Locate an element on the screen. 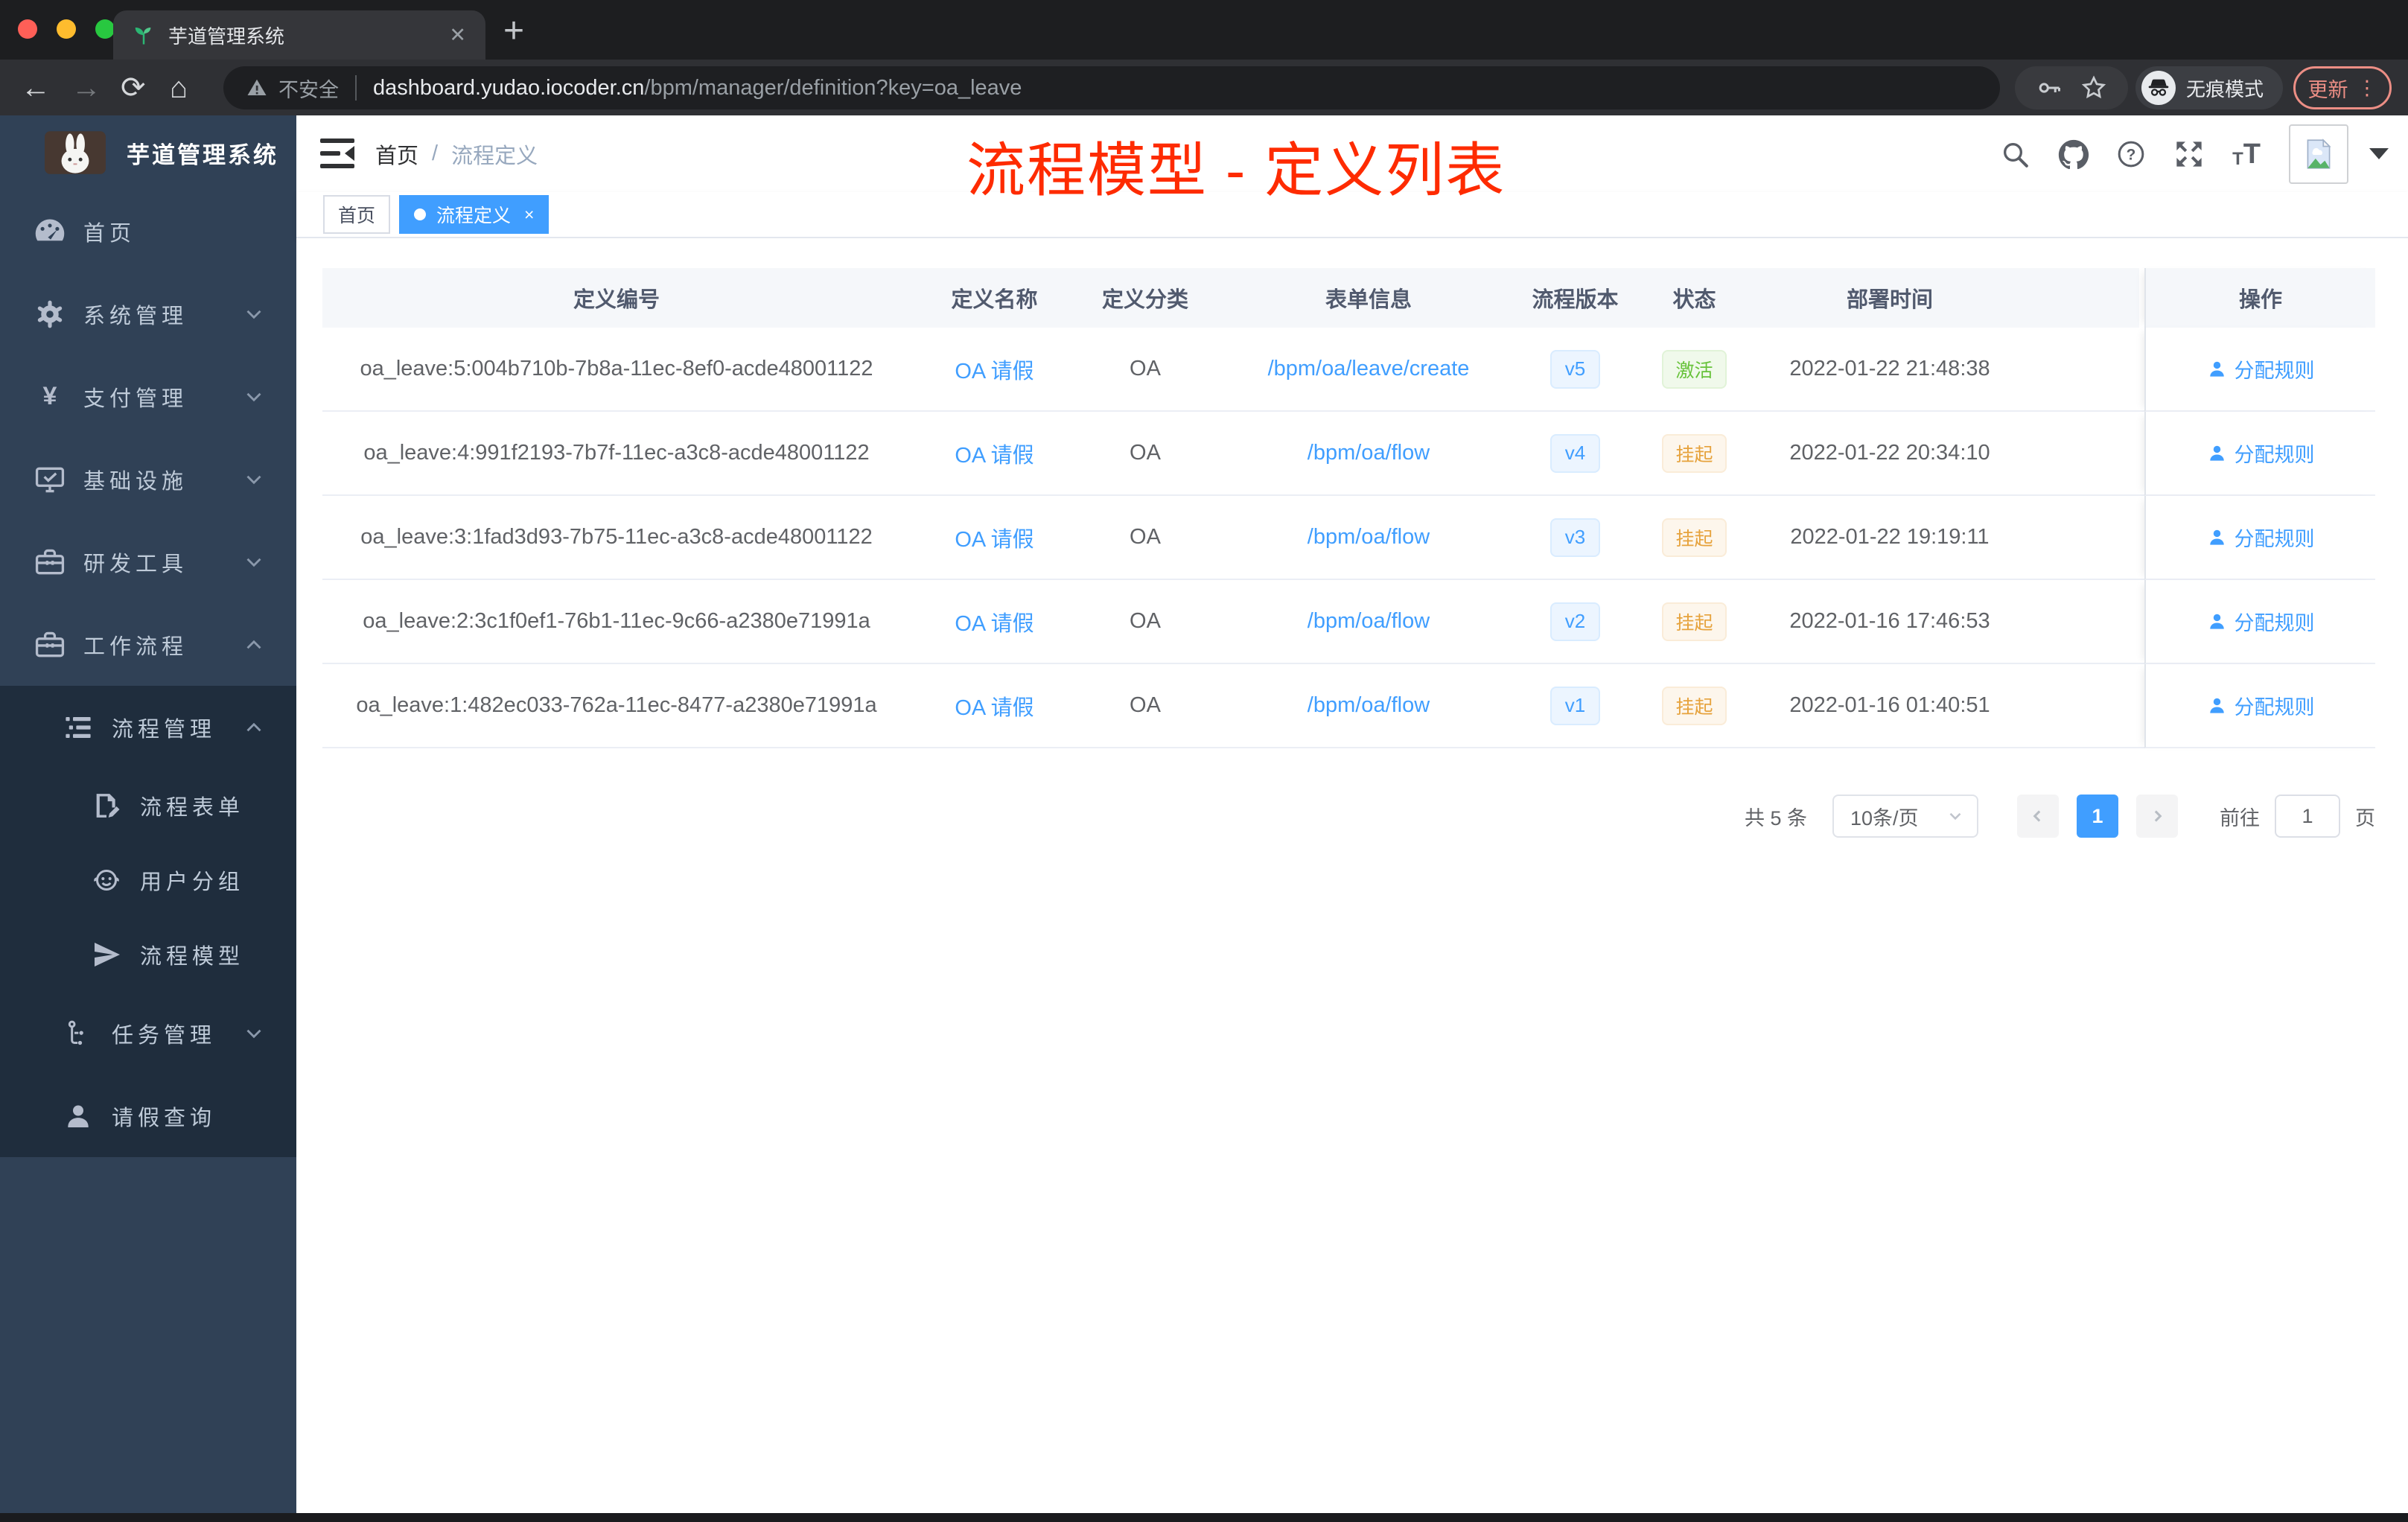 The width and height of the screenshot is (2408, 1522). fullscreen-icon is located at coordinates (2189, 154).